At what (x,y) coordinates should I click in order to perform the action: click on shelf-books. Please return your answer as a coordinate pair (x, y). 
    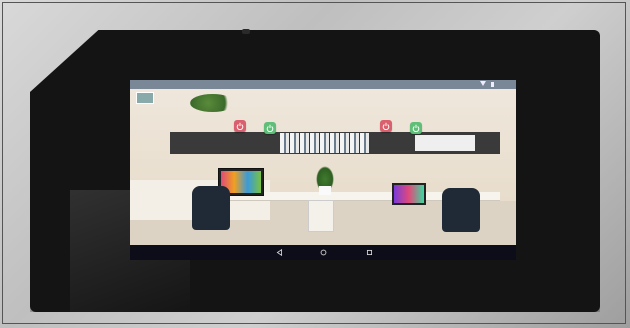
    Looking at the image, I should click on (325, 143).